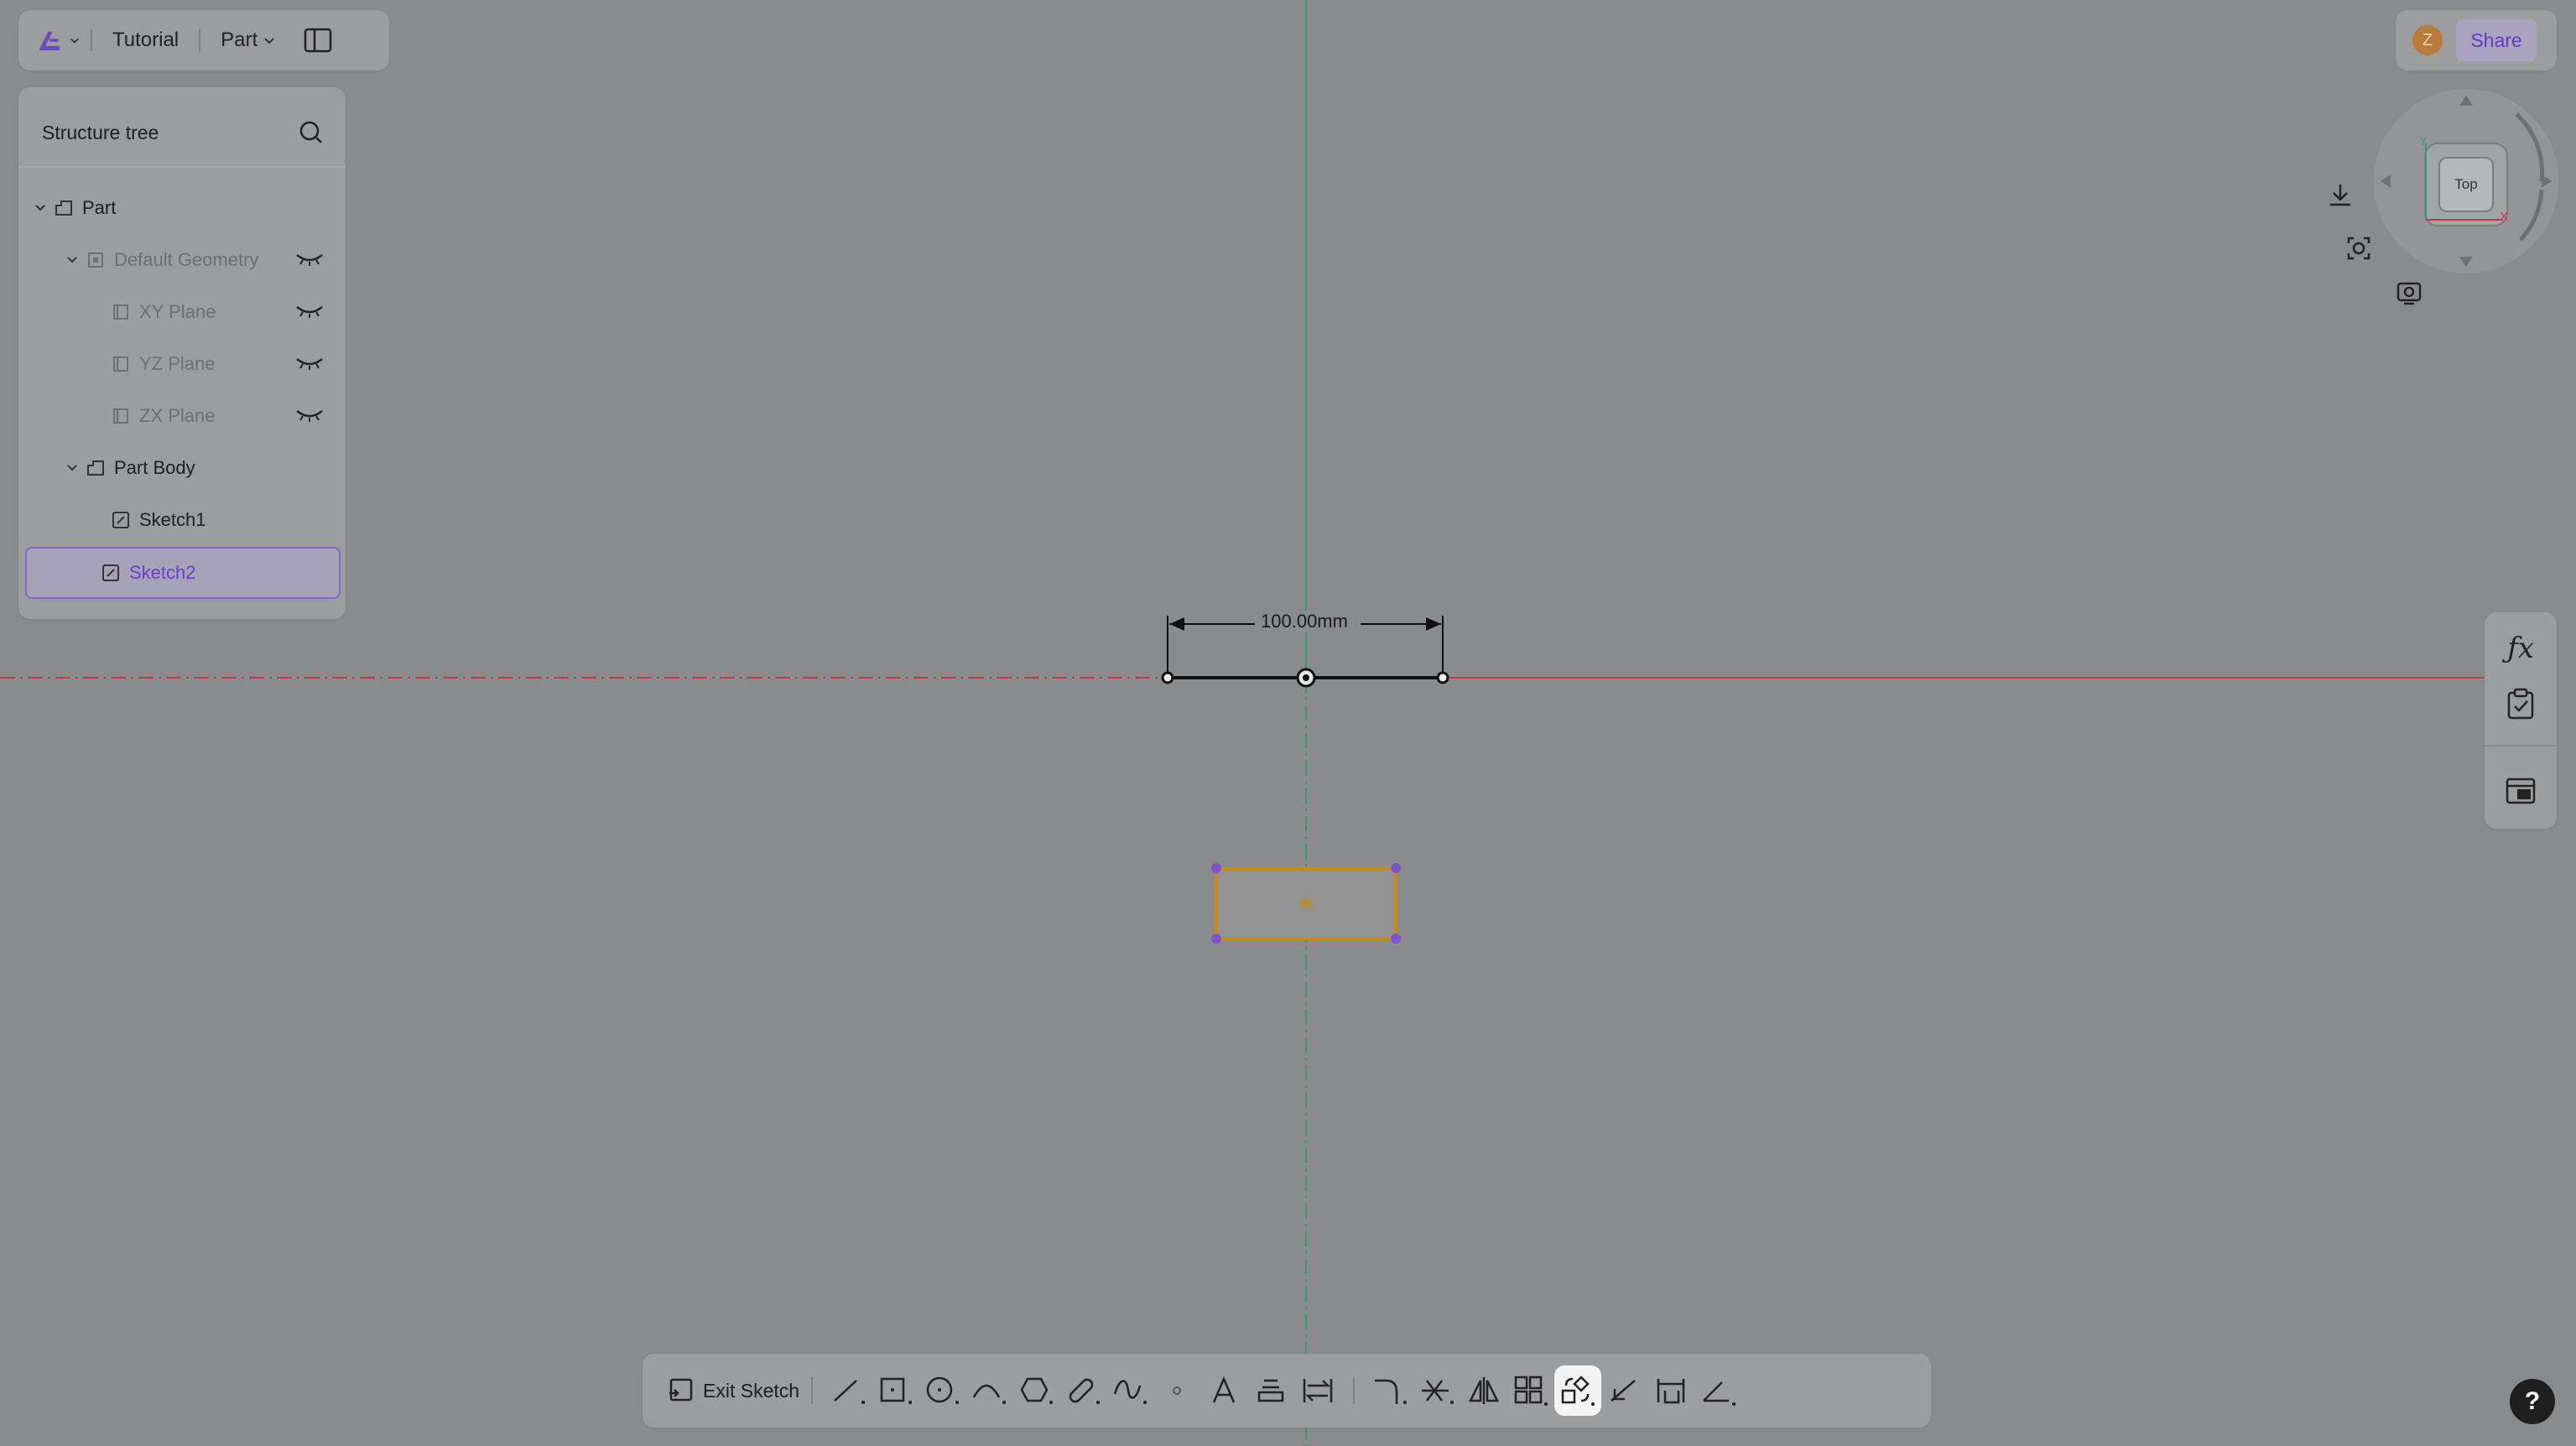 The width and height of the screenshot is (2576, 1446). I want to click on spline-icon, so click(1130, 1392).